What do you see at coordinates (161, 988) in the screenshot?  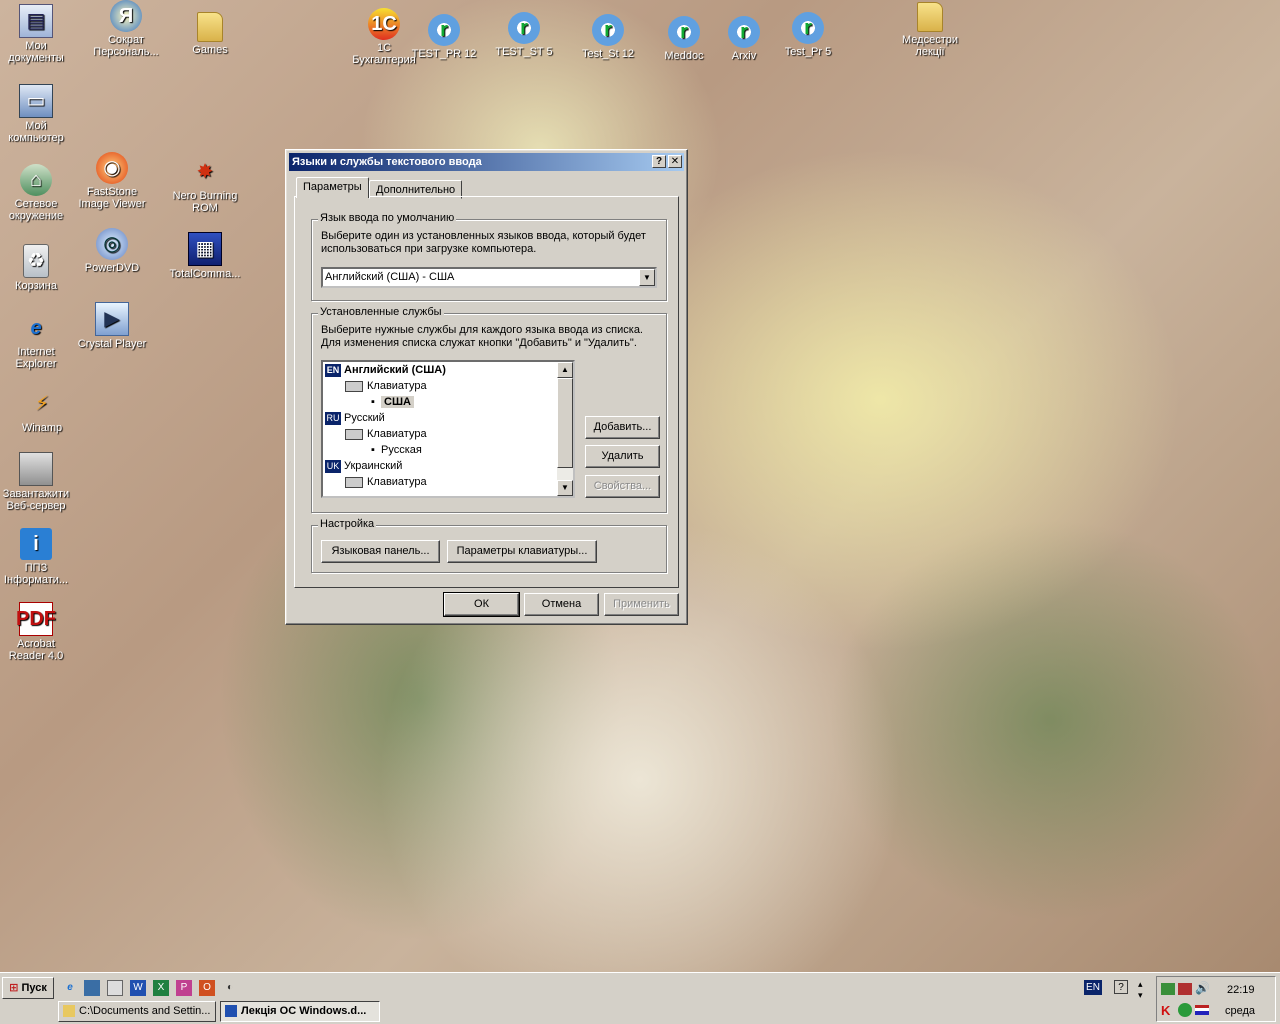 I see `quicklaunch-excel-icon: X` at bounding box center [161, 988].